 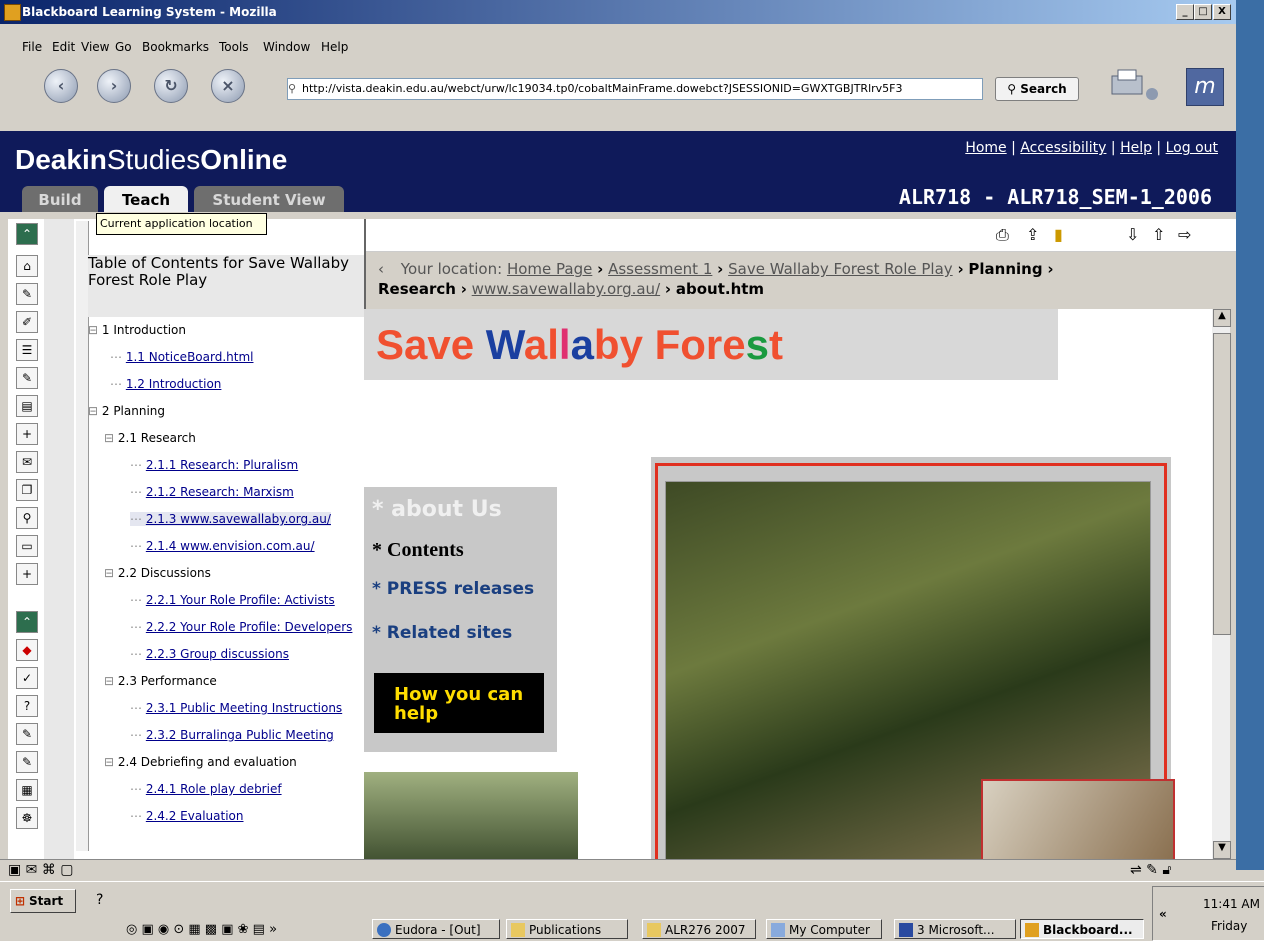 What do you see at coordinates (27, 734) in the screenshot?
I see `tracking-icon: ✎` at bounding box center [27, 734].